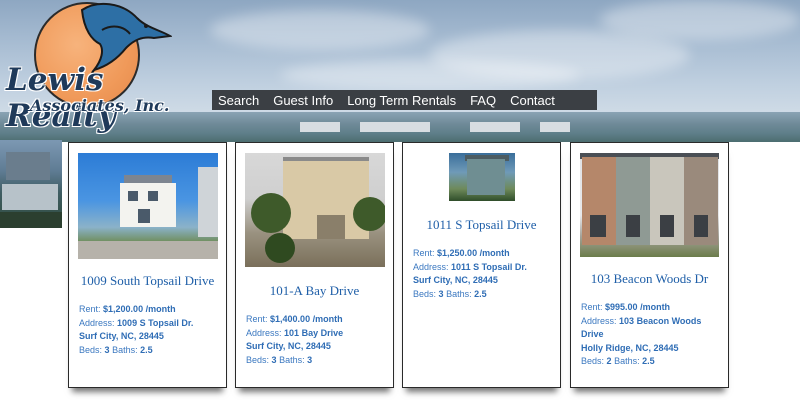 The width and height of the screenshot is (800, 400). I want to click on baths-value: 3, so click(310, 359).